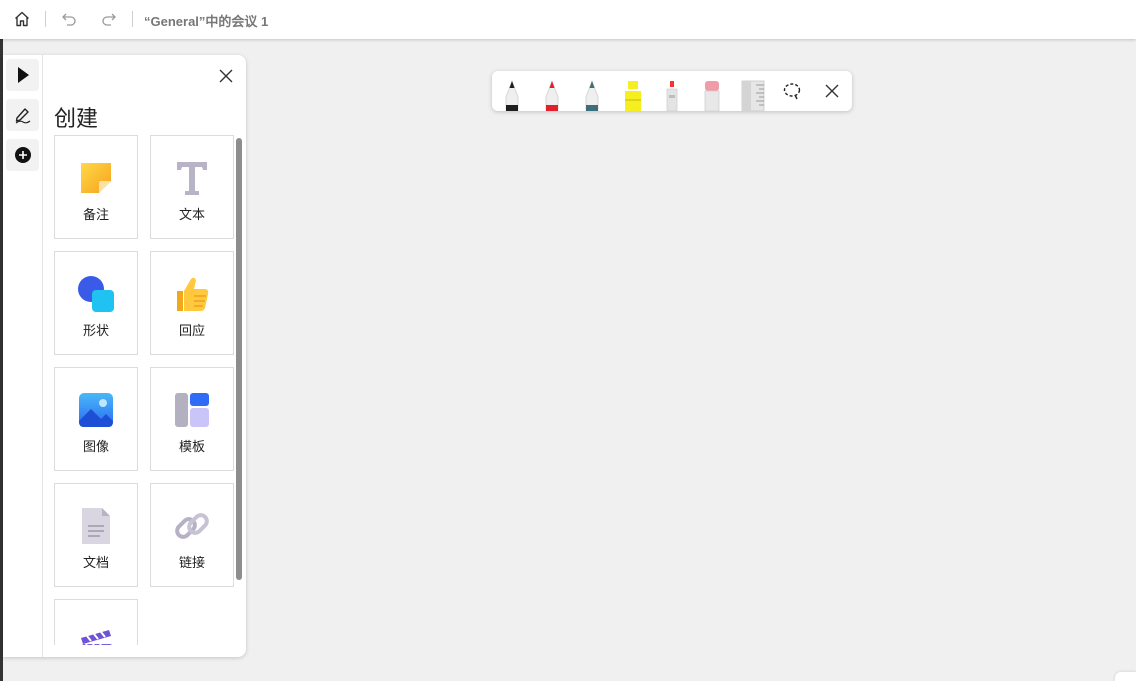 This screenshot has height=681, width=1136. I want to click on red-pen-icon, so click(552, 95).